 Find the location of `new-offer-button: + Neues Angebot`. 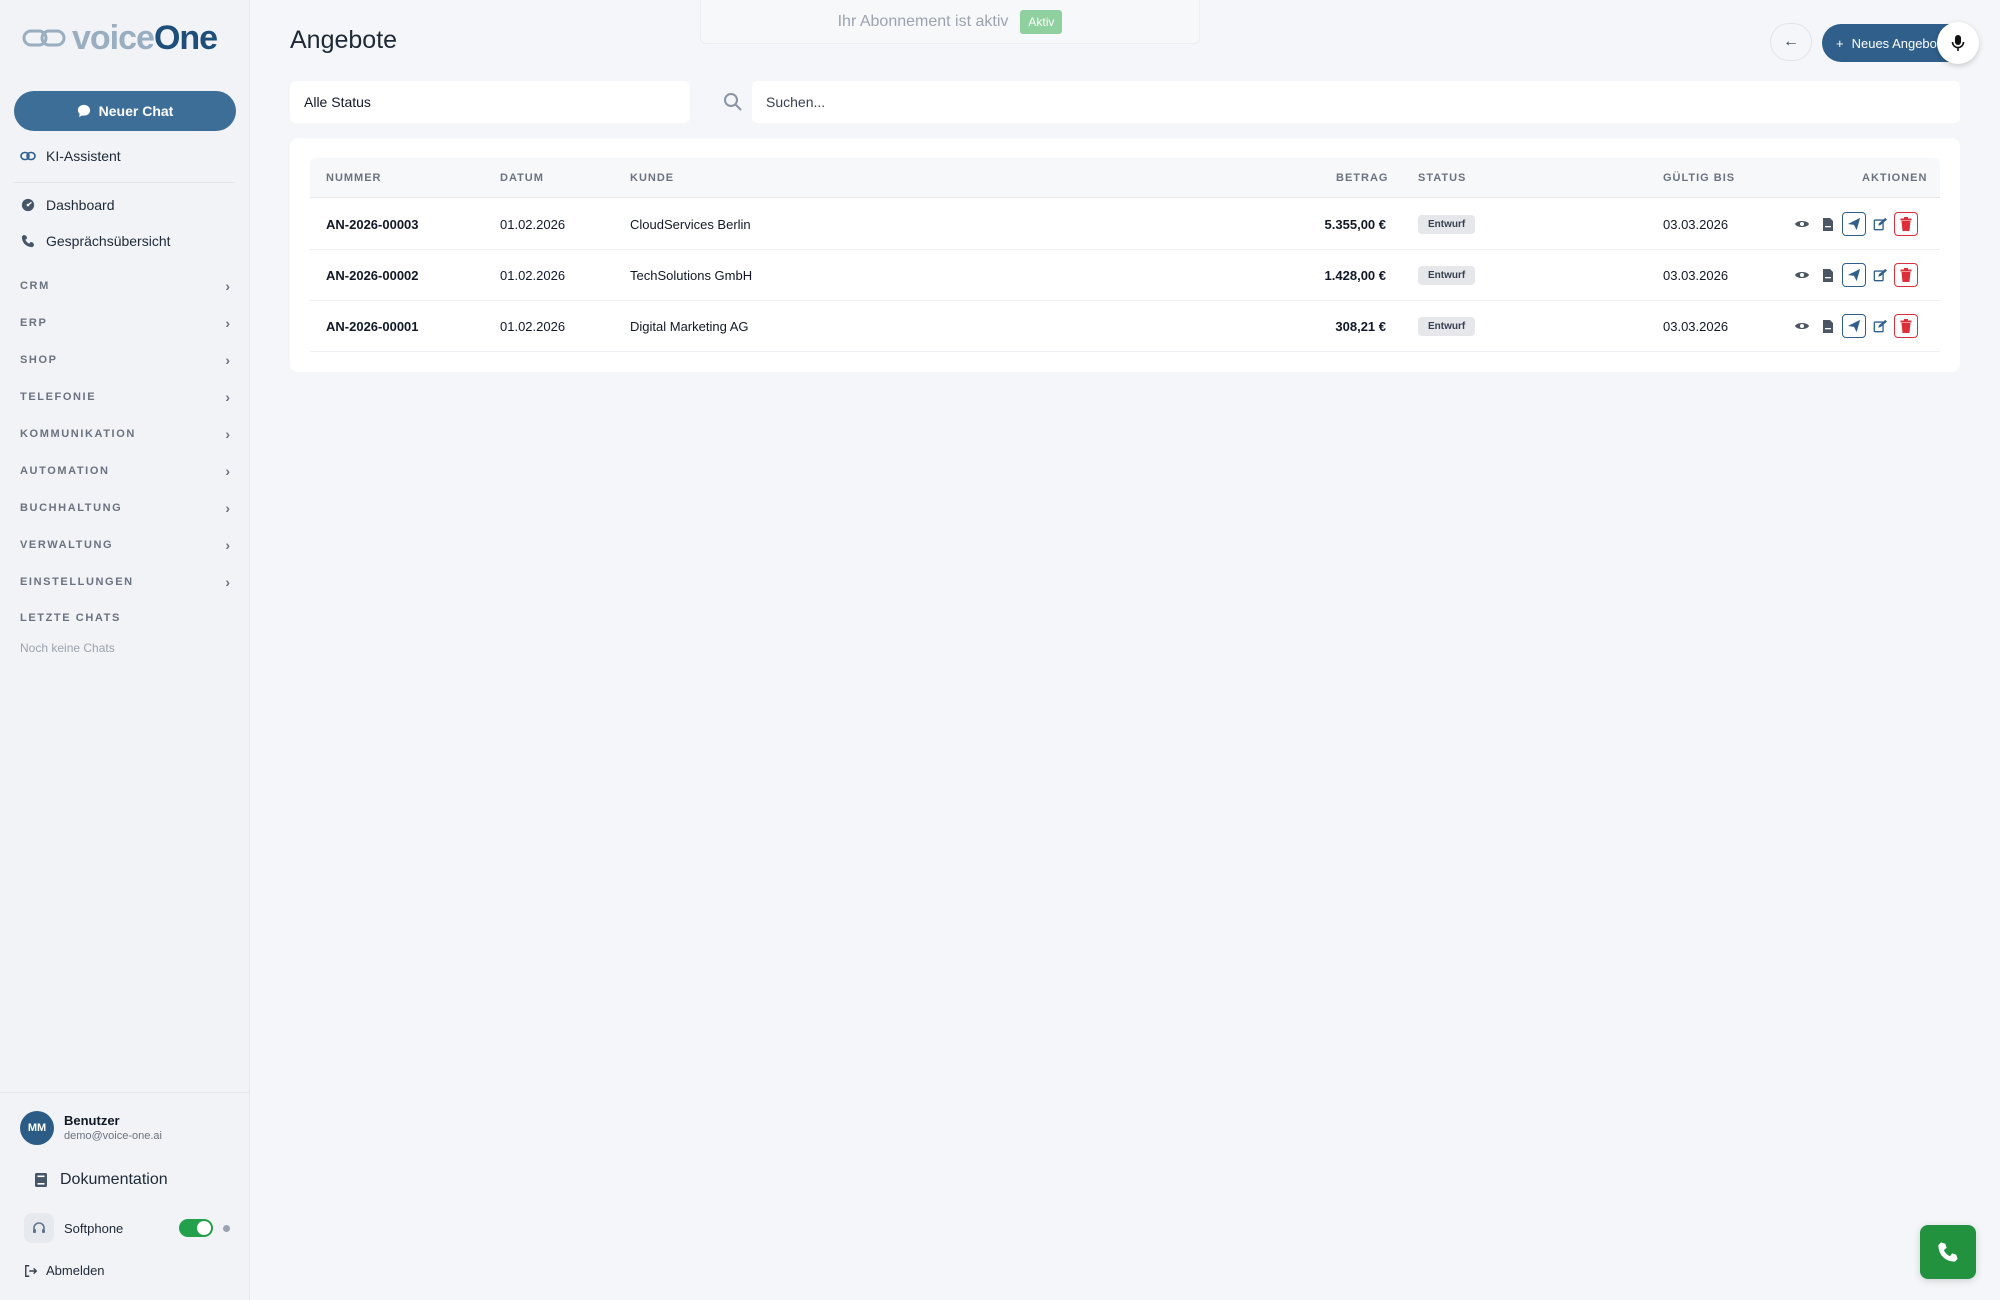

new-offer-button: + Neues Angebot is located at coordinates (1887, 43).